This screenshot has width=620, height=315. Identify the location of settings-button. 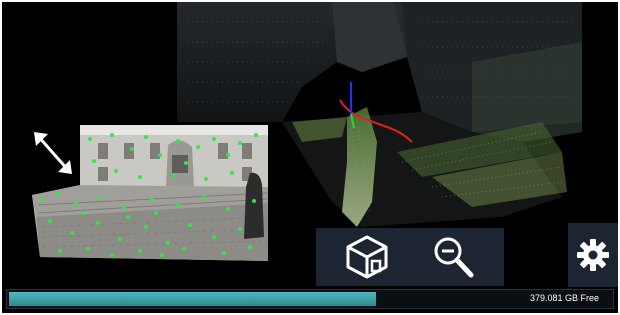
(593, 255).